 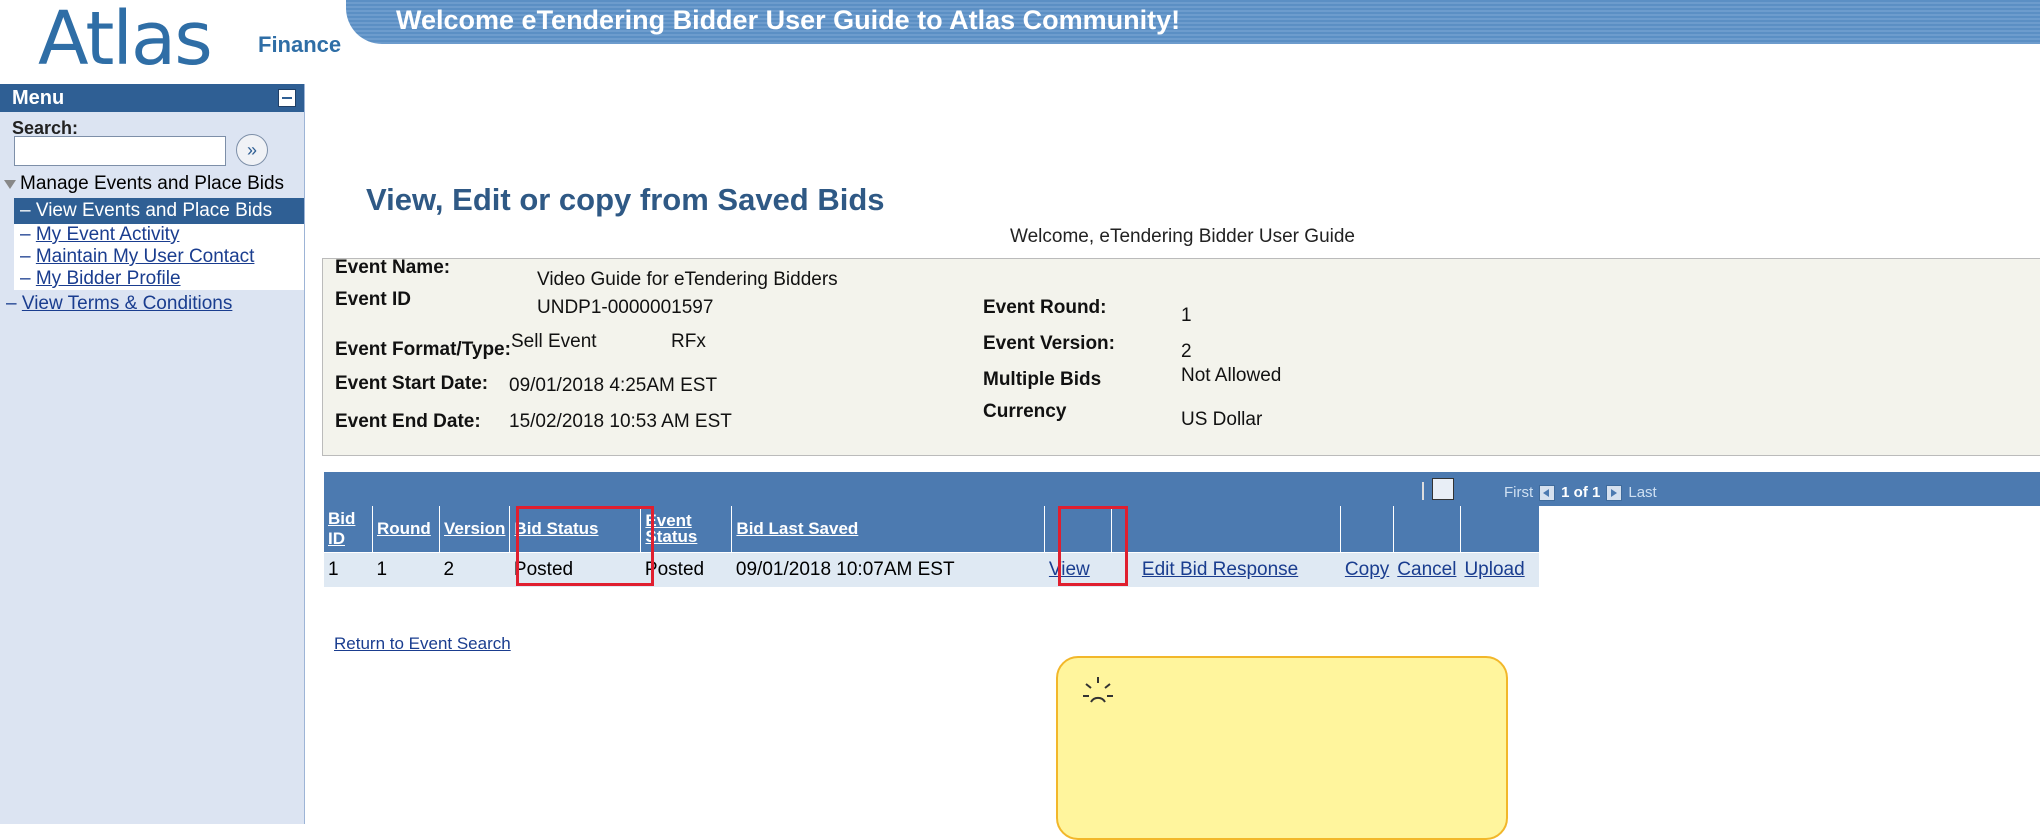 I want to click on edit-bid-response-link: Edit Bid Response, so click(x=1220, y=569).